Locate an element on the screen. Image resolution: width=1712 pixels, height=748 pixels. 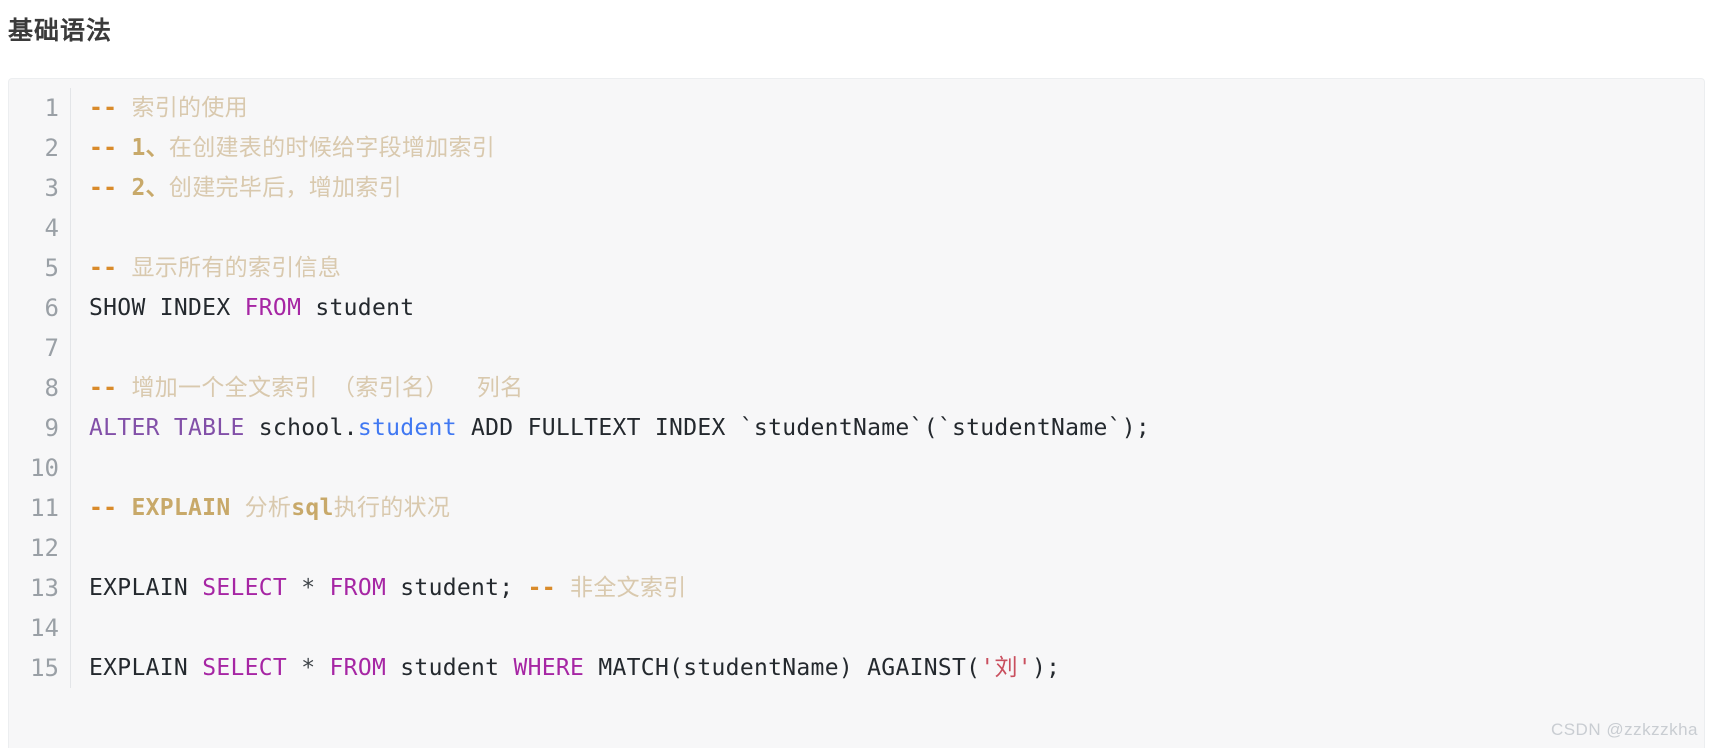
code-token: student; is located at coordinates (457, 588).